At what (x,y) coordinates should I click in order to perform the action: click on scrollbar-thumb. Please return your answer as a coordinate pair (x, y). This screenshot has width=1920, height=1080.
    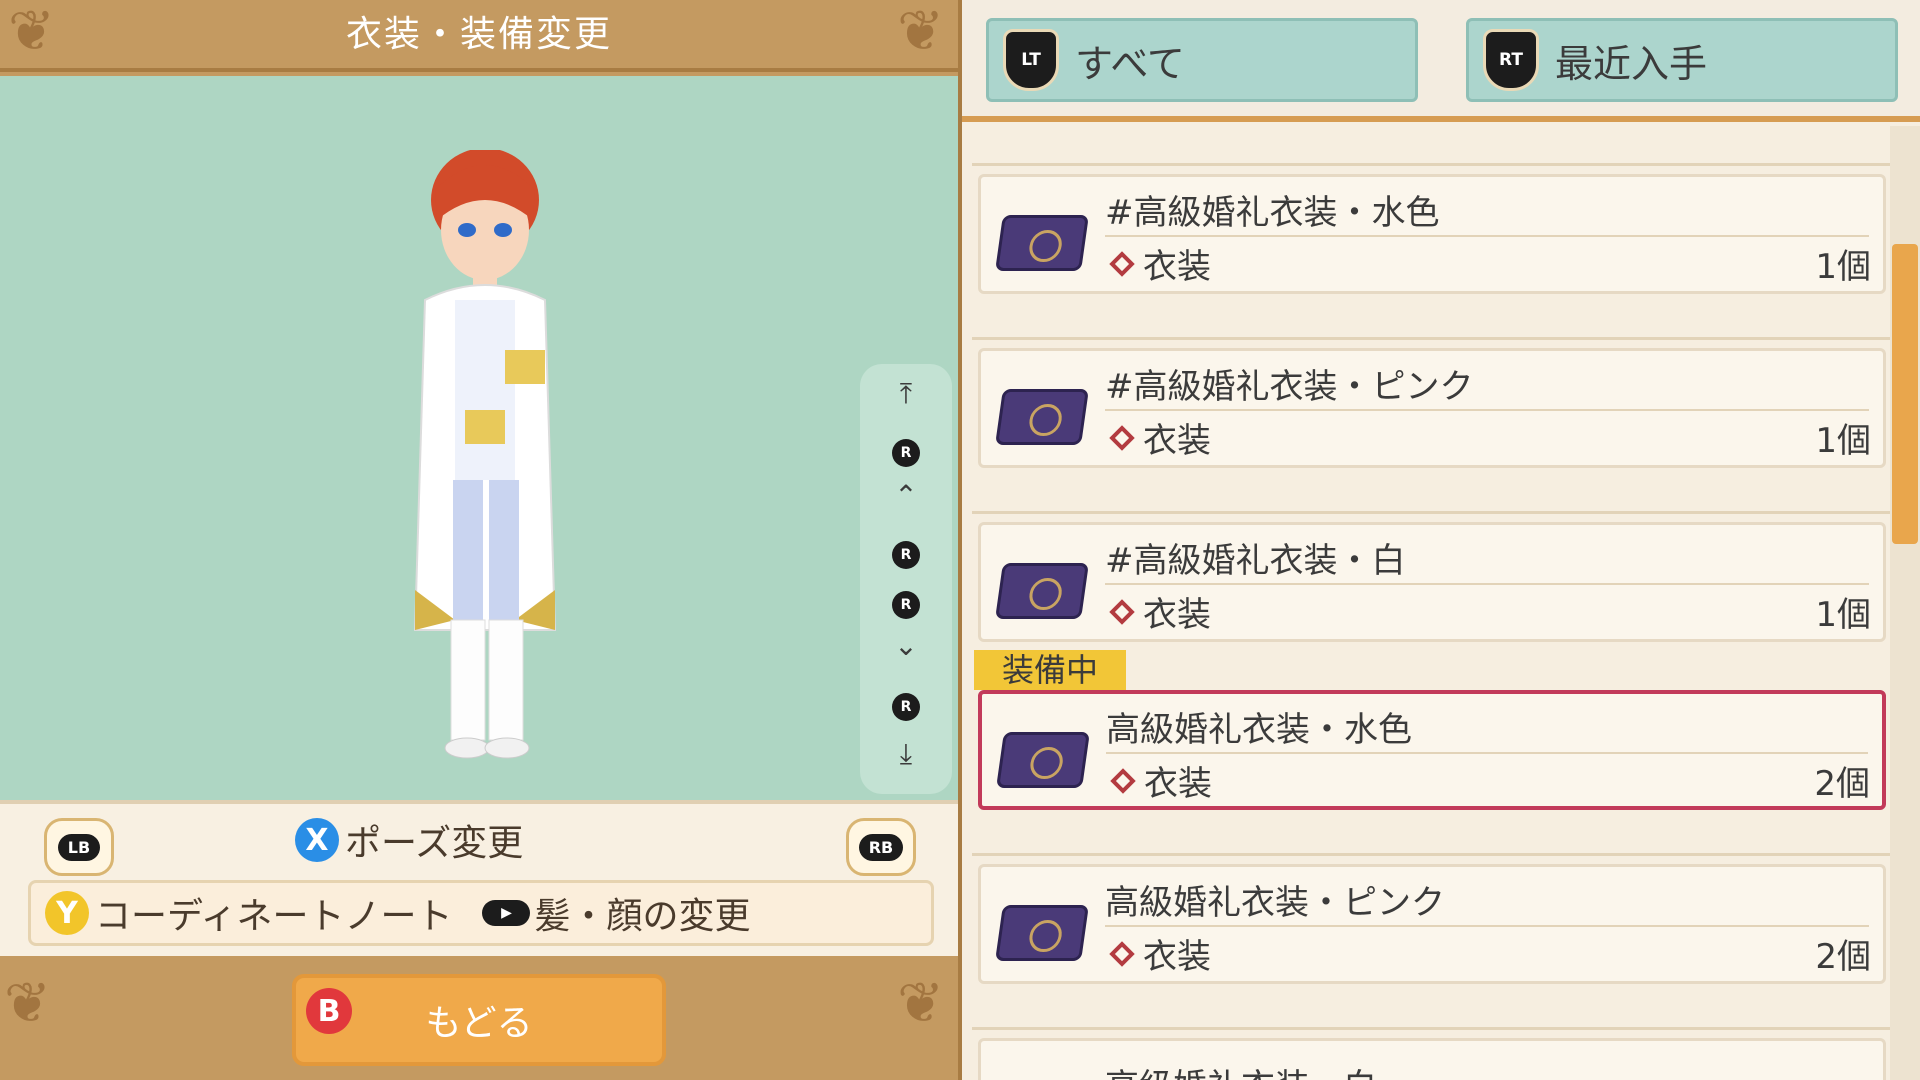
    Looking at the image, I should click on (1905, 394).